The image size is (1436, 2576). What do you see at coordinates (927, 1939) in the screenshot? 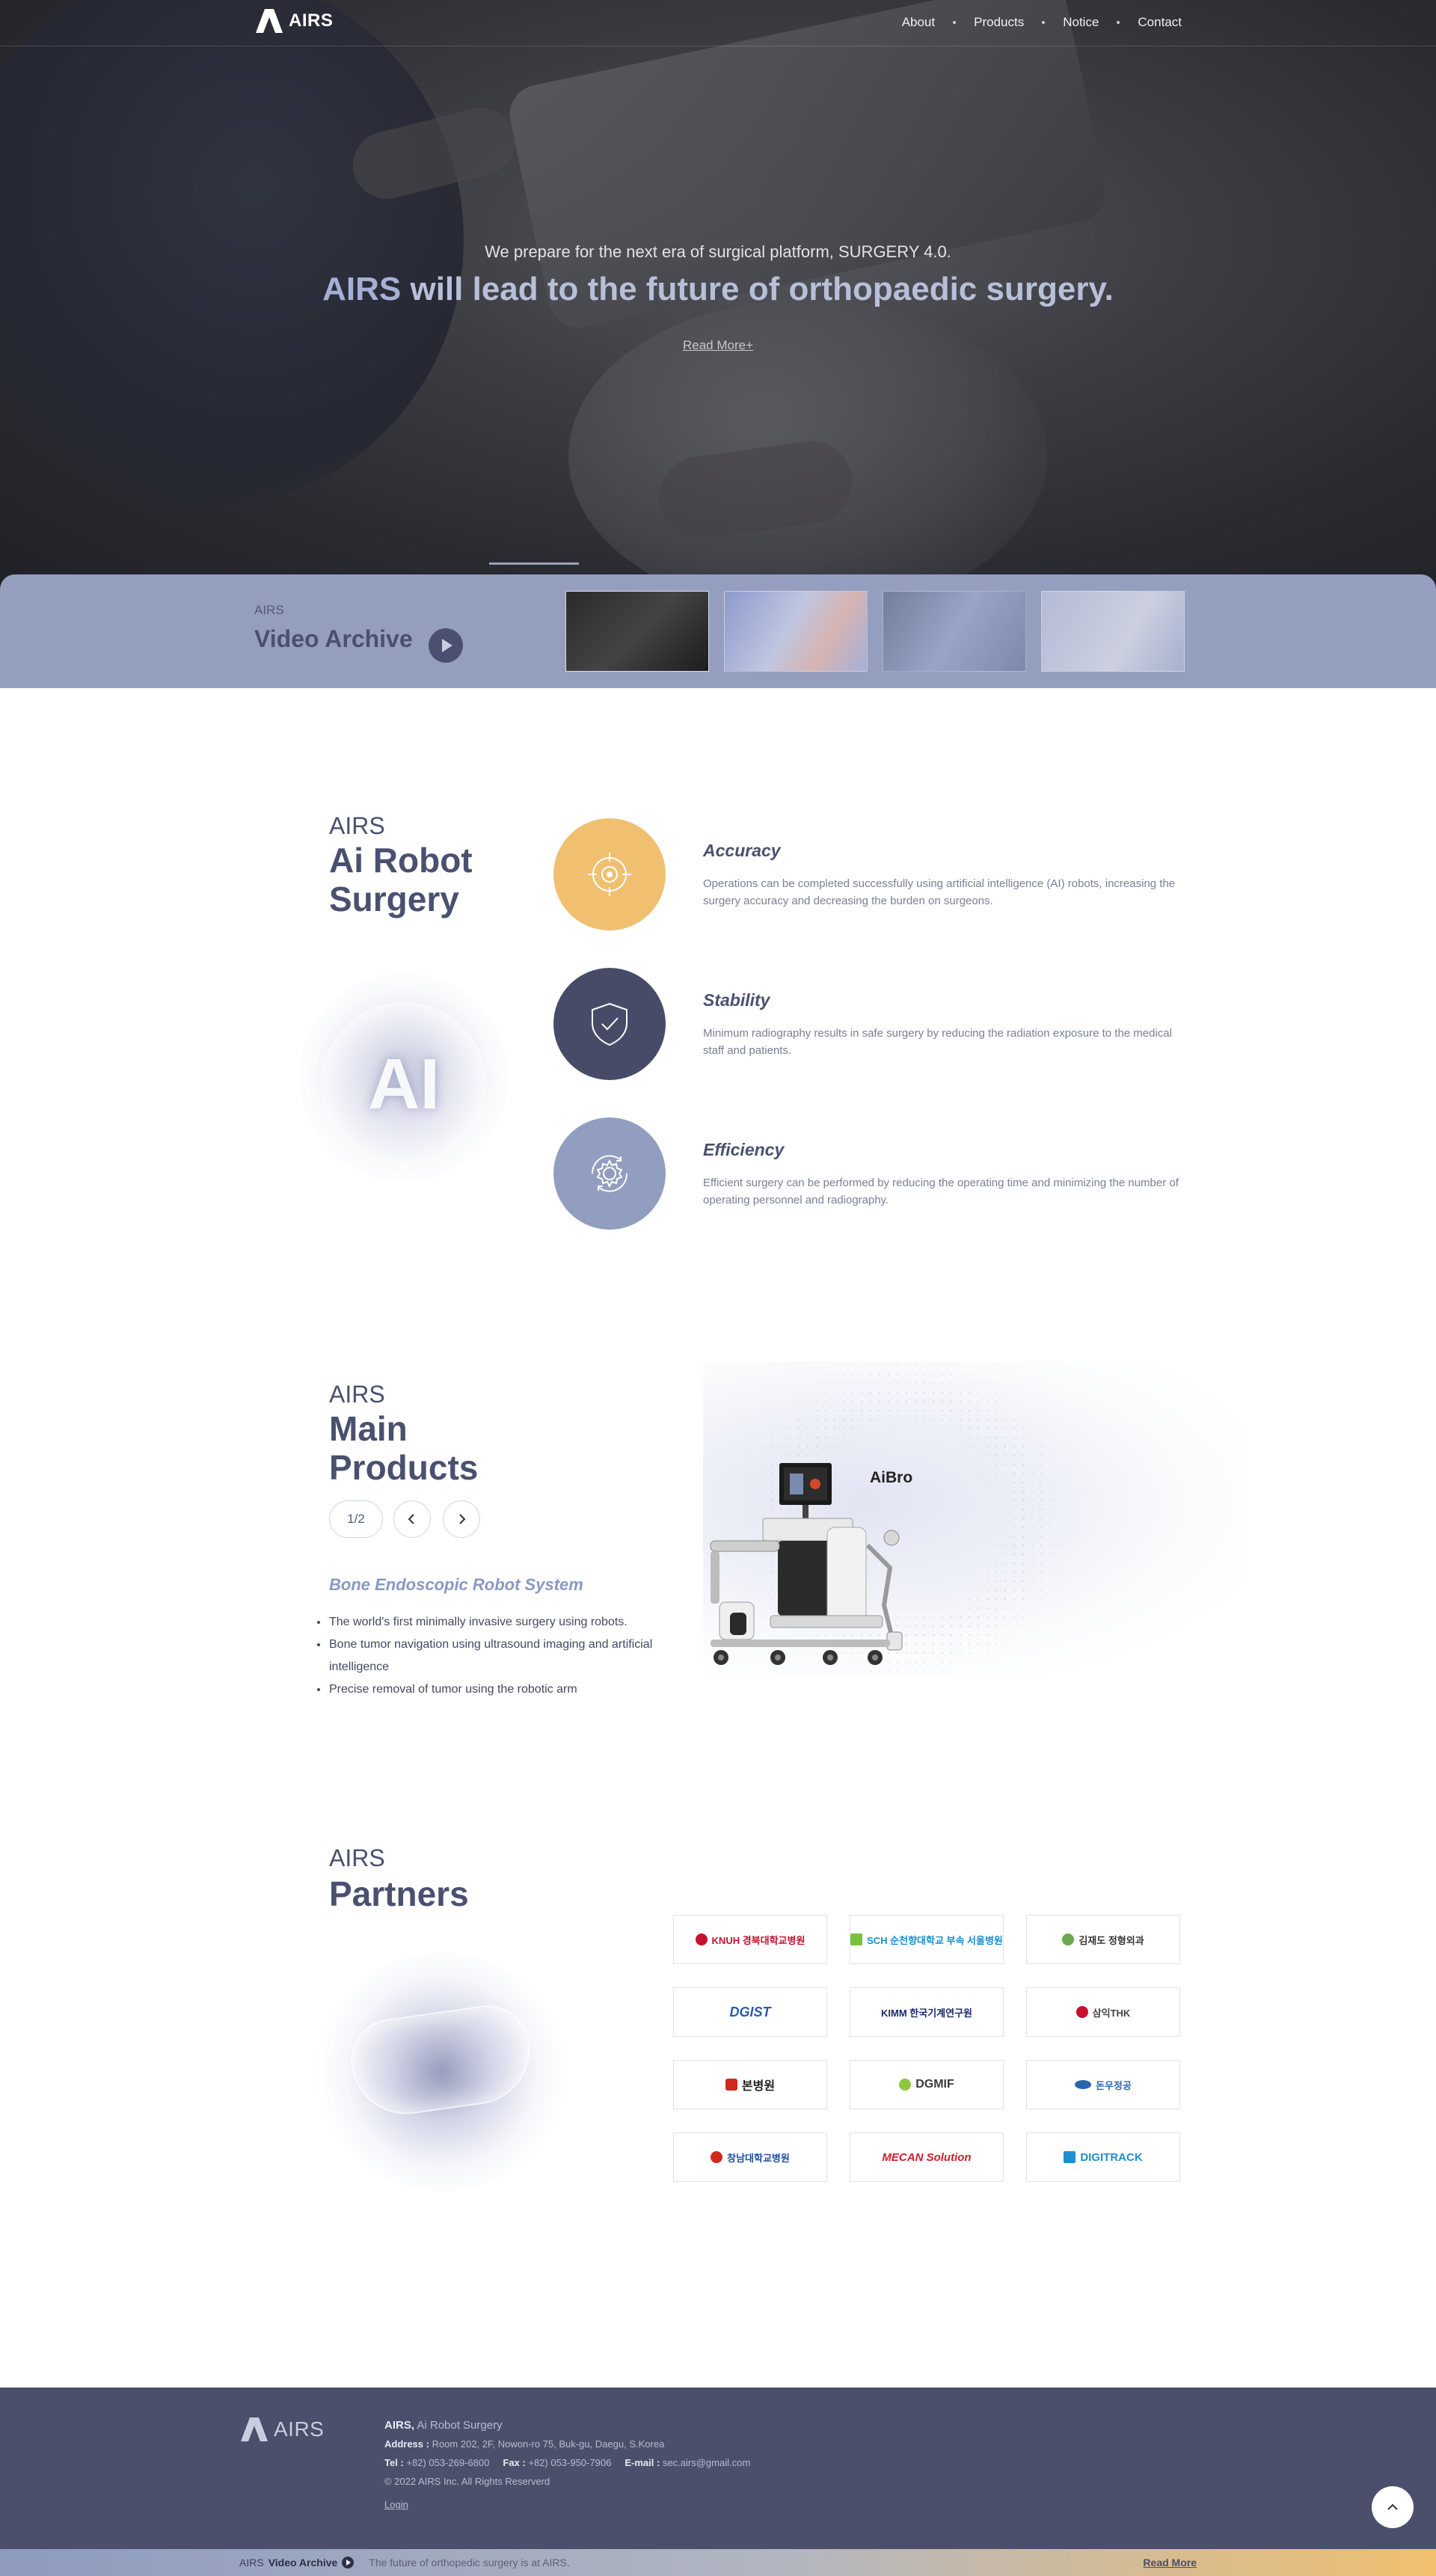
I see `partner-logo: SCH 순천향대학교 부속 서울병원` at bounding box center [927, 1939].